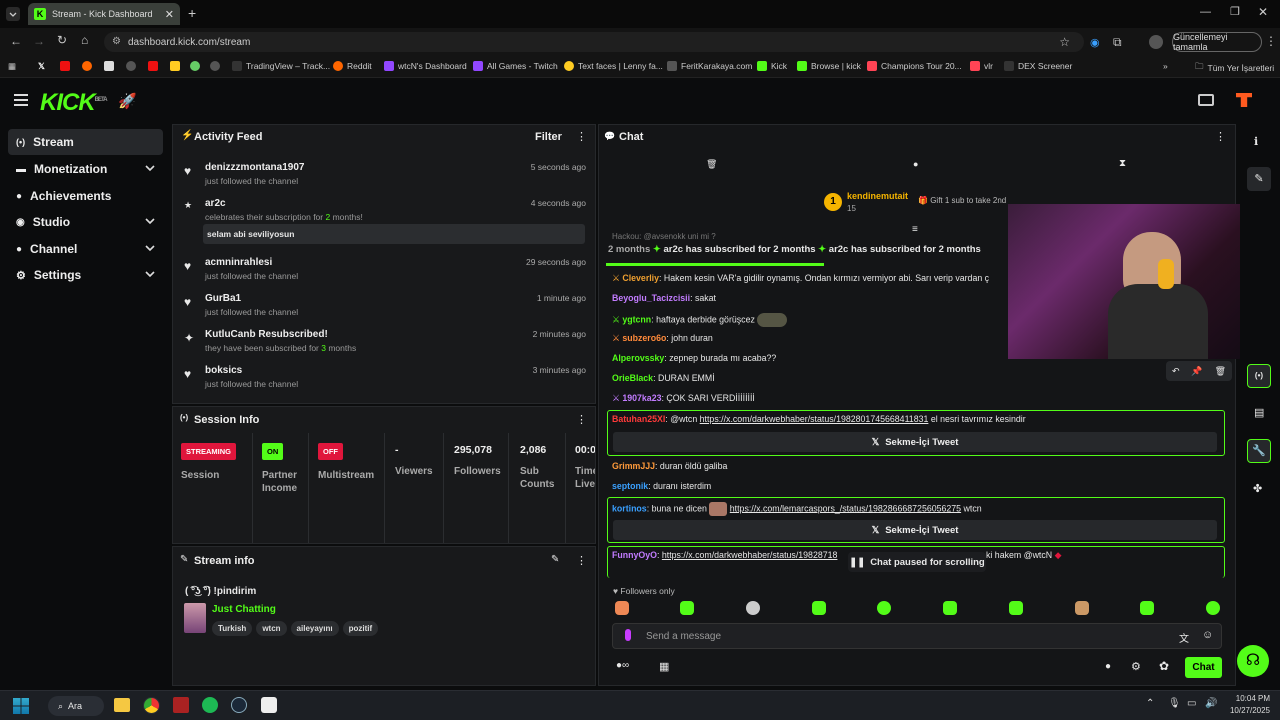  What do you see at coordinates (62, 40) in the screenshot?
I see `reload-icon: ↻` at bounding box center [62, 40].